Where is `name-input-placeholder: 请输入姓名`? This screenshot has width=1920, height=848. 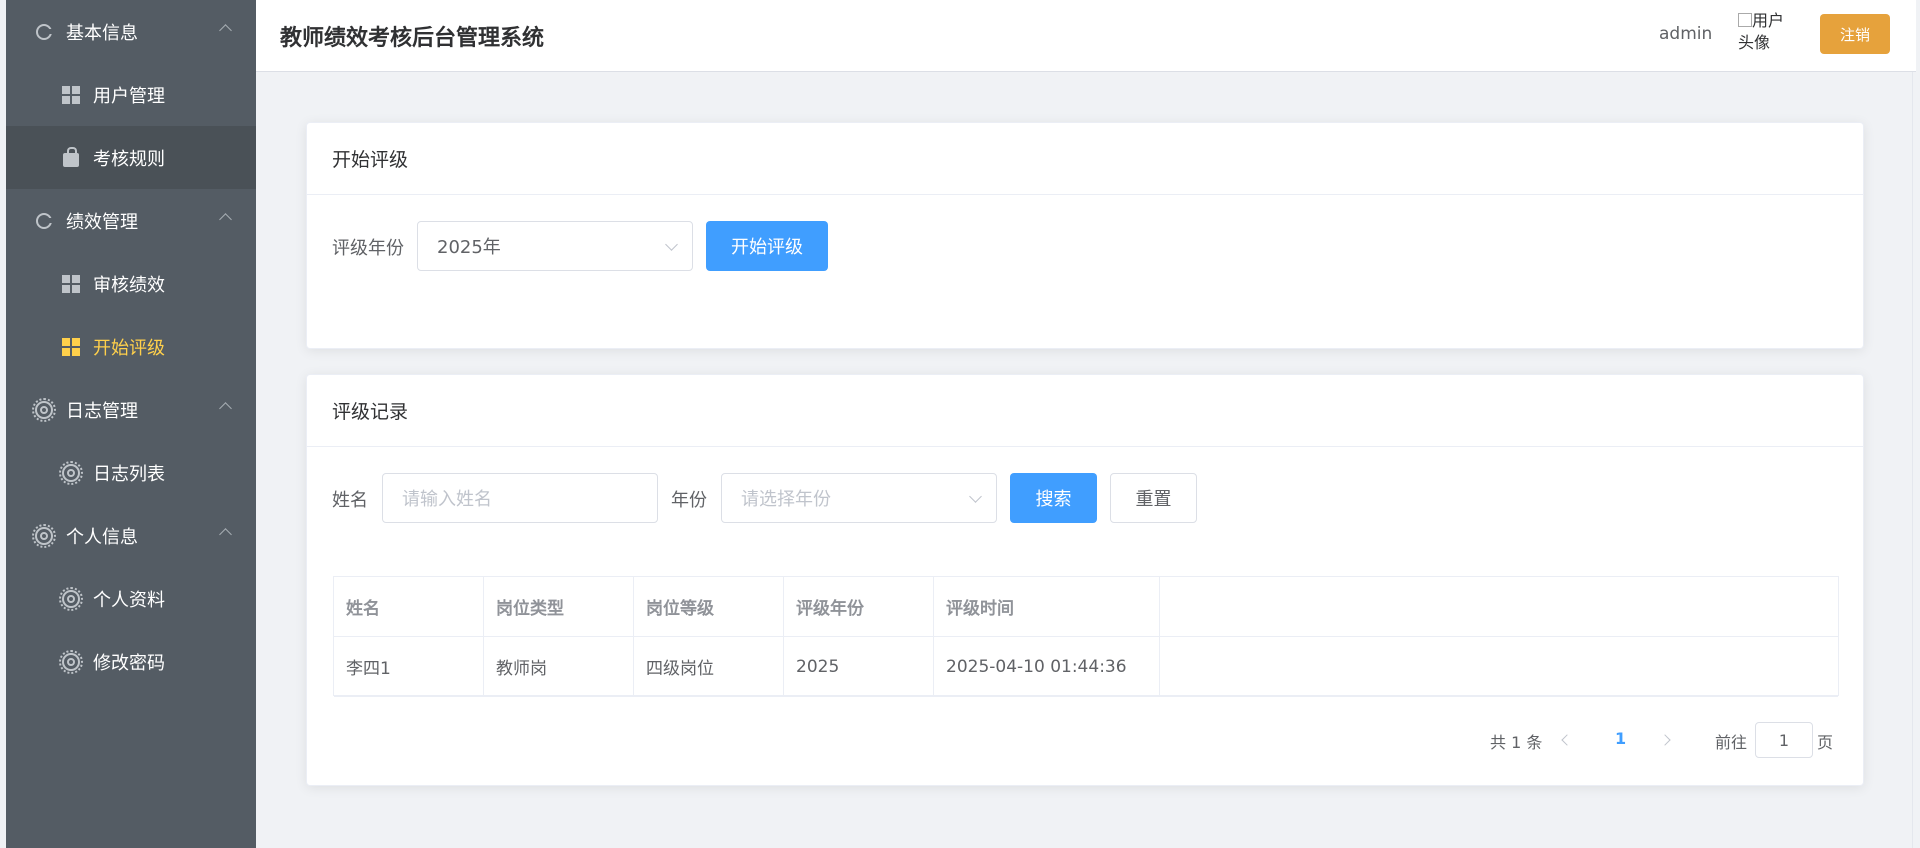 name-input-placeholder: 请输入姓名 is located at coordinates (447, 499).